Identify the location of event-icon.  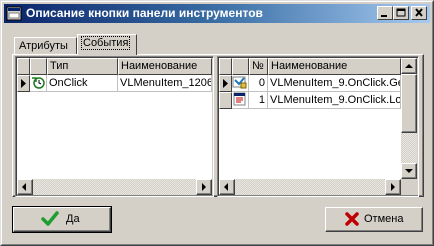
(38, 83).